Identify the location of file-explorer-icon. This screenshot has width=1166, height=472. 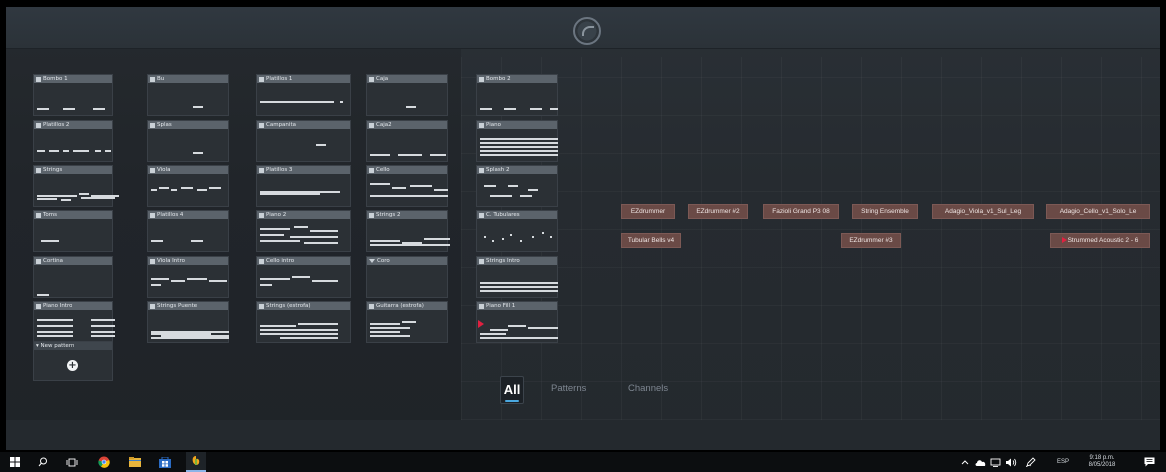
(135, 462).